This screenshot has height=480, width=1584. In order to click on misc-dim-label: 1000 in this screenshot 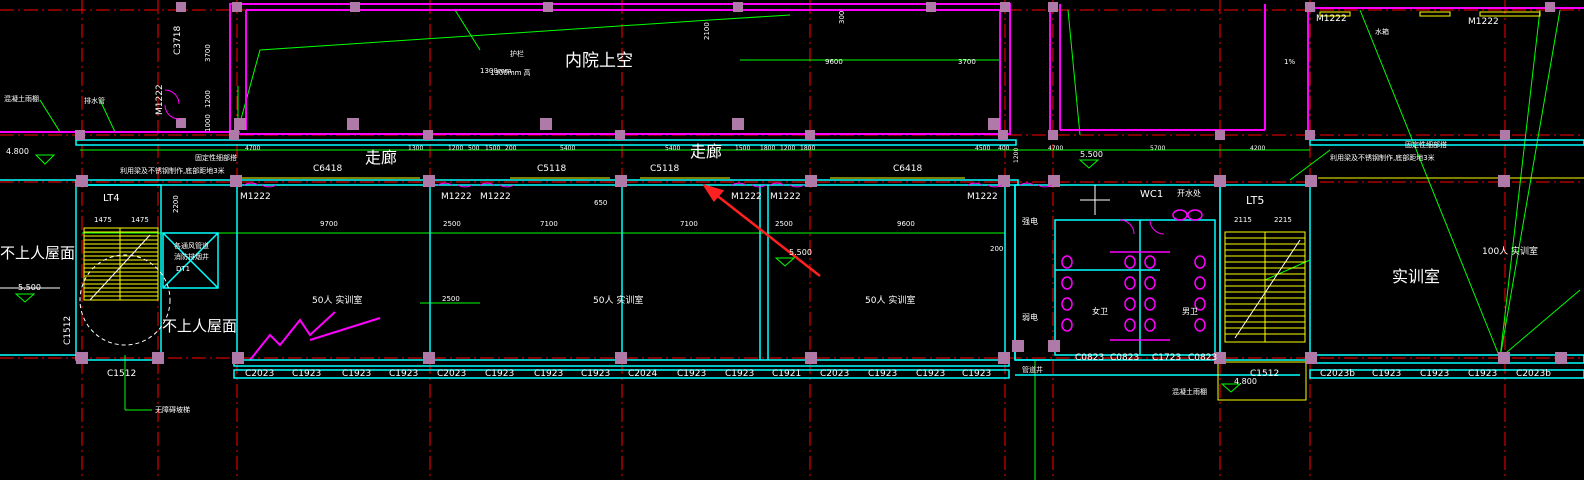, I will do `click(208, 123)`.